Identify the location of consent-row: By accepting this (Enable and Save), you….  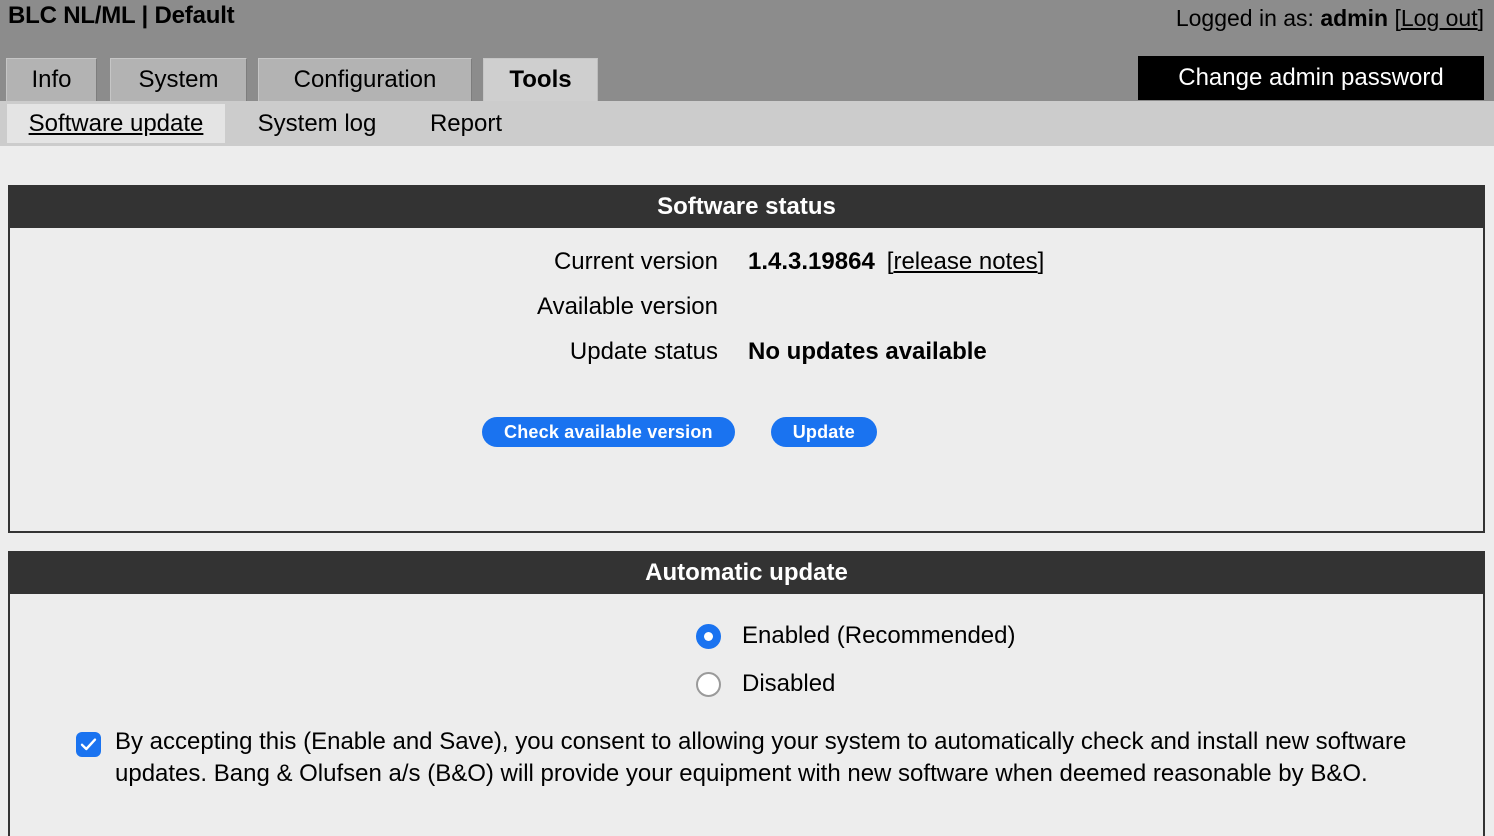
(746, 749).